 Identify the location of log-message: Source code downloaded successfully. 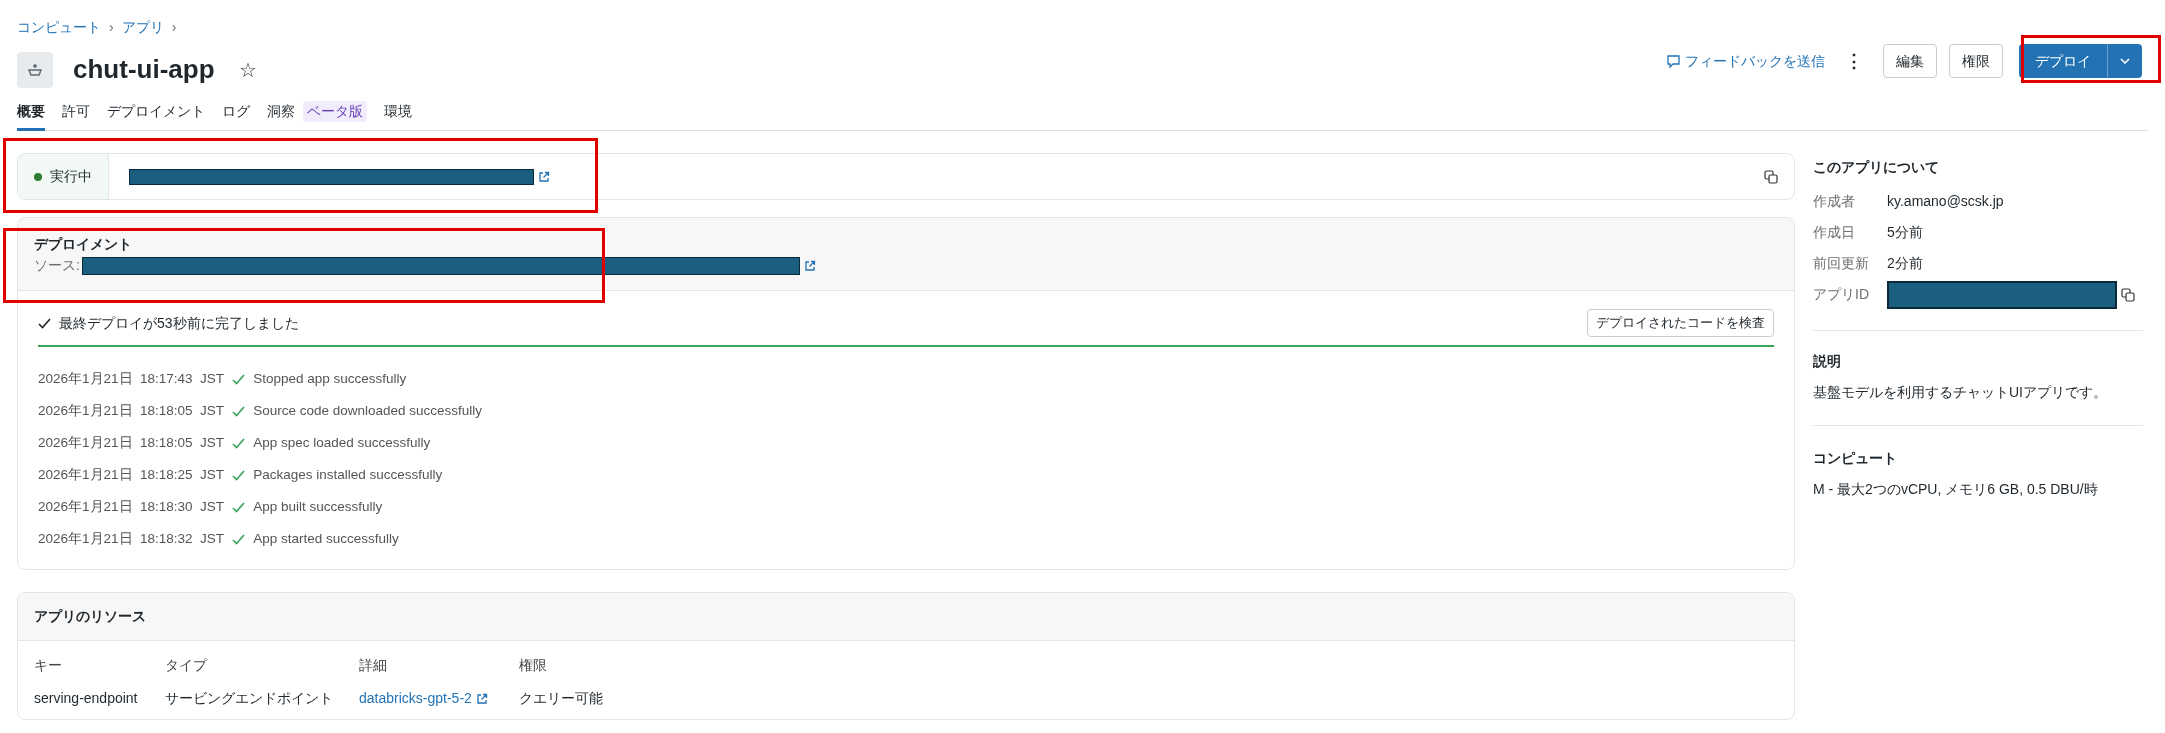
(367, 410).